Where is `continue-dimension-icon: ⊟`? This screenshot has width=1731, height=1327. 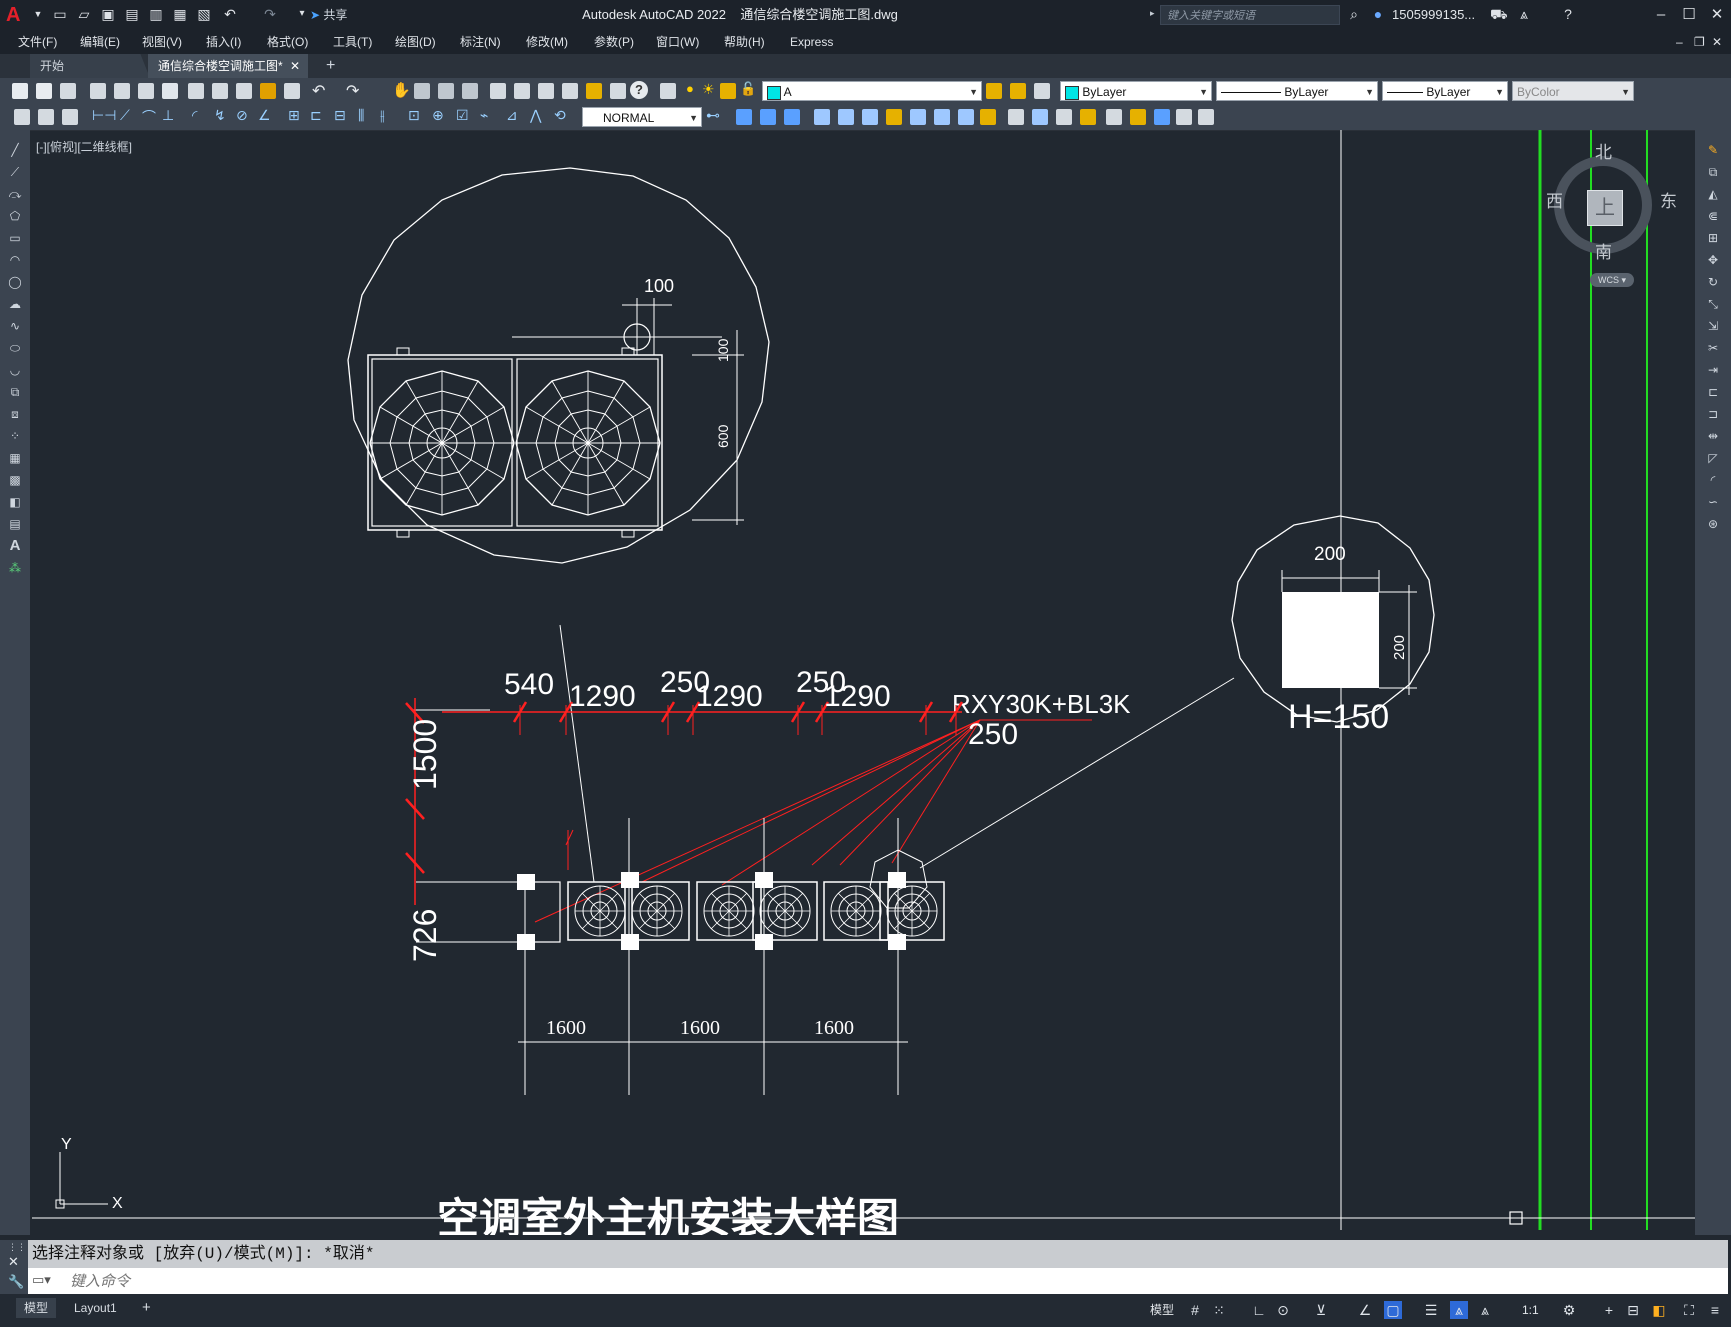
continue-dimension-icon: ⊟ is located at coordinates (340, 115).